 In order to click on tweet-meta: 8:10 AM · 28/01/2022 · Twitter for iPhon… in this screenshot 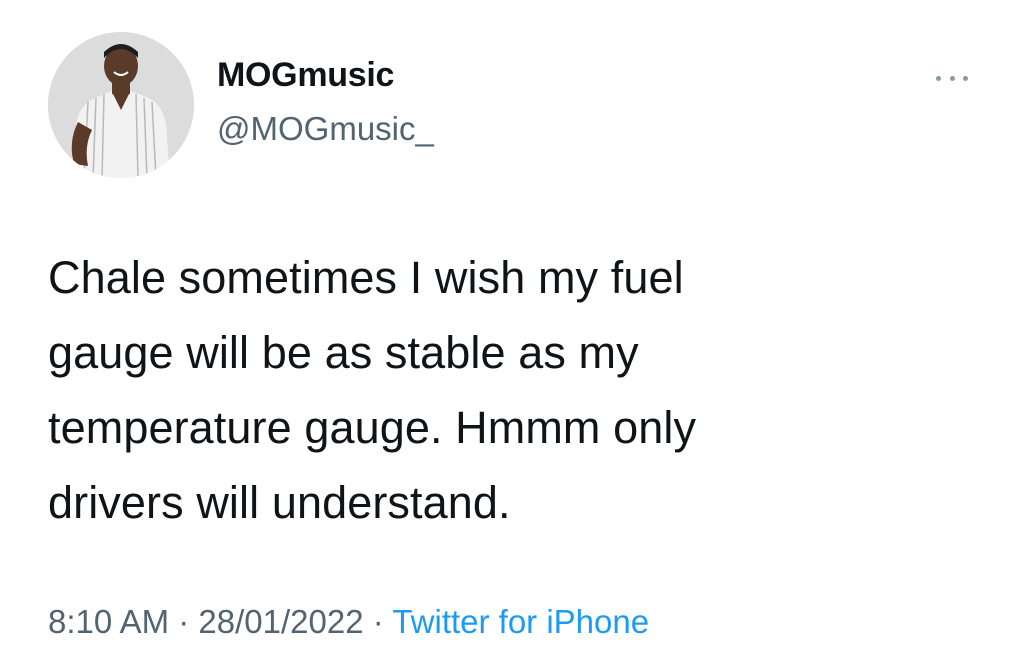, I will do `click(348, 622)`.